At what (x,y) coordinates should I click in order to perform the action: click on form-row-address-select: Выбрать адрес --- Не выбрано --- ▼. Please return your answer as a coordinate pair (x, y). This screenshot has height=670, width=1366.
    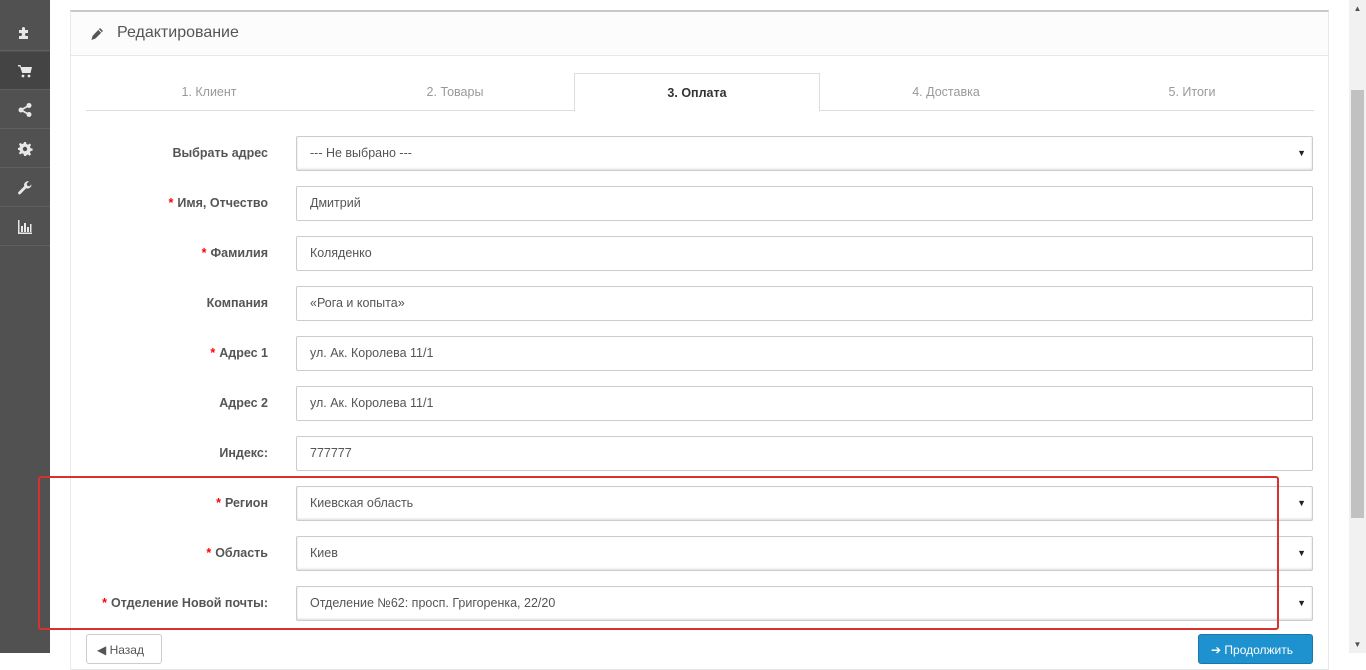
    Looking at the image, I should click on (700, 153).